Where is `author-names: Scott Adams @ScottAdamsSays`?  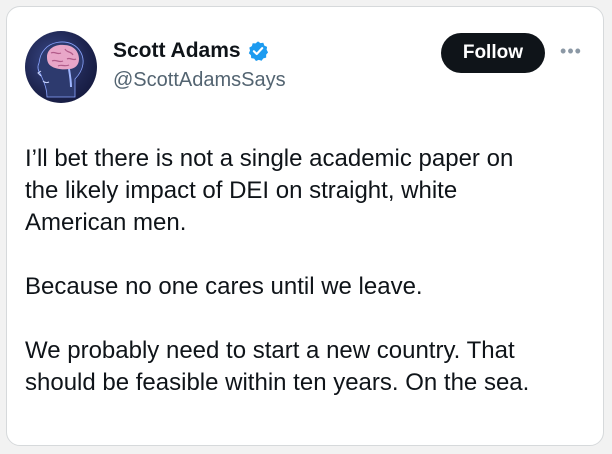
author-names: Scott Adams @ScottAdamsSays is located at coordinates (199, 64).